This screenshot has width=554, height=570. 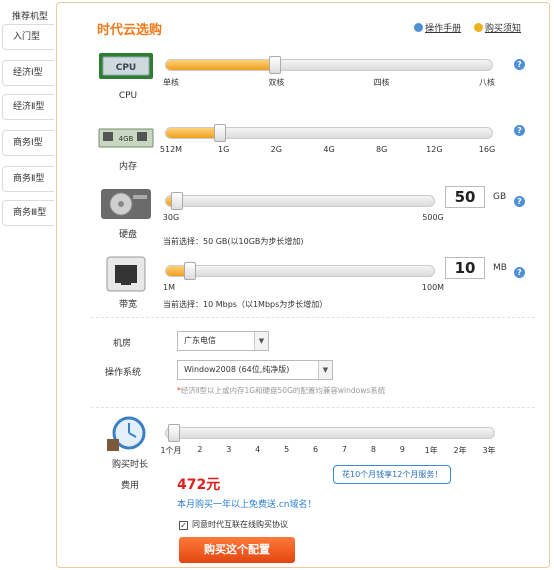 I want to click on agreement-row: ✓ 同意时代互联在线购买协议, so click(x=233, y=524).